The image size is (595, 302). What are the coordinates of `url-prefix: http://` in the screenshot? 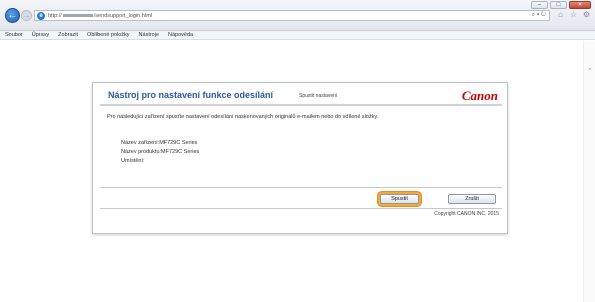 It's located at (55, 15).